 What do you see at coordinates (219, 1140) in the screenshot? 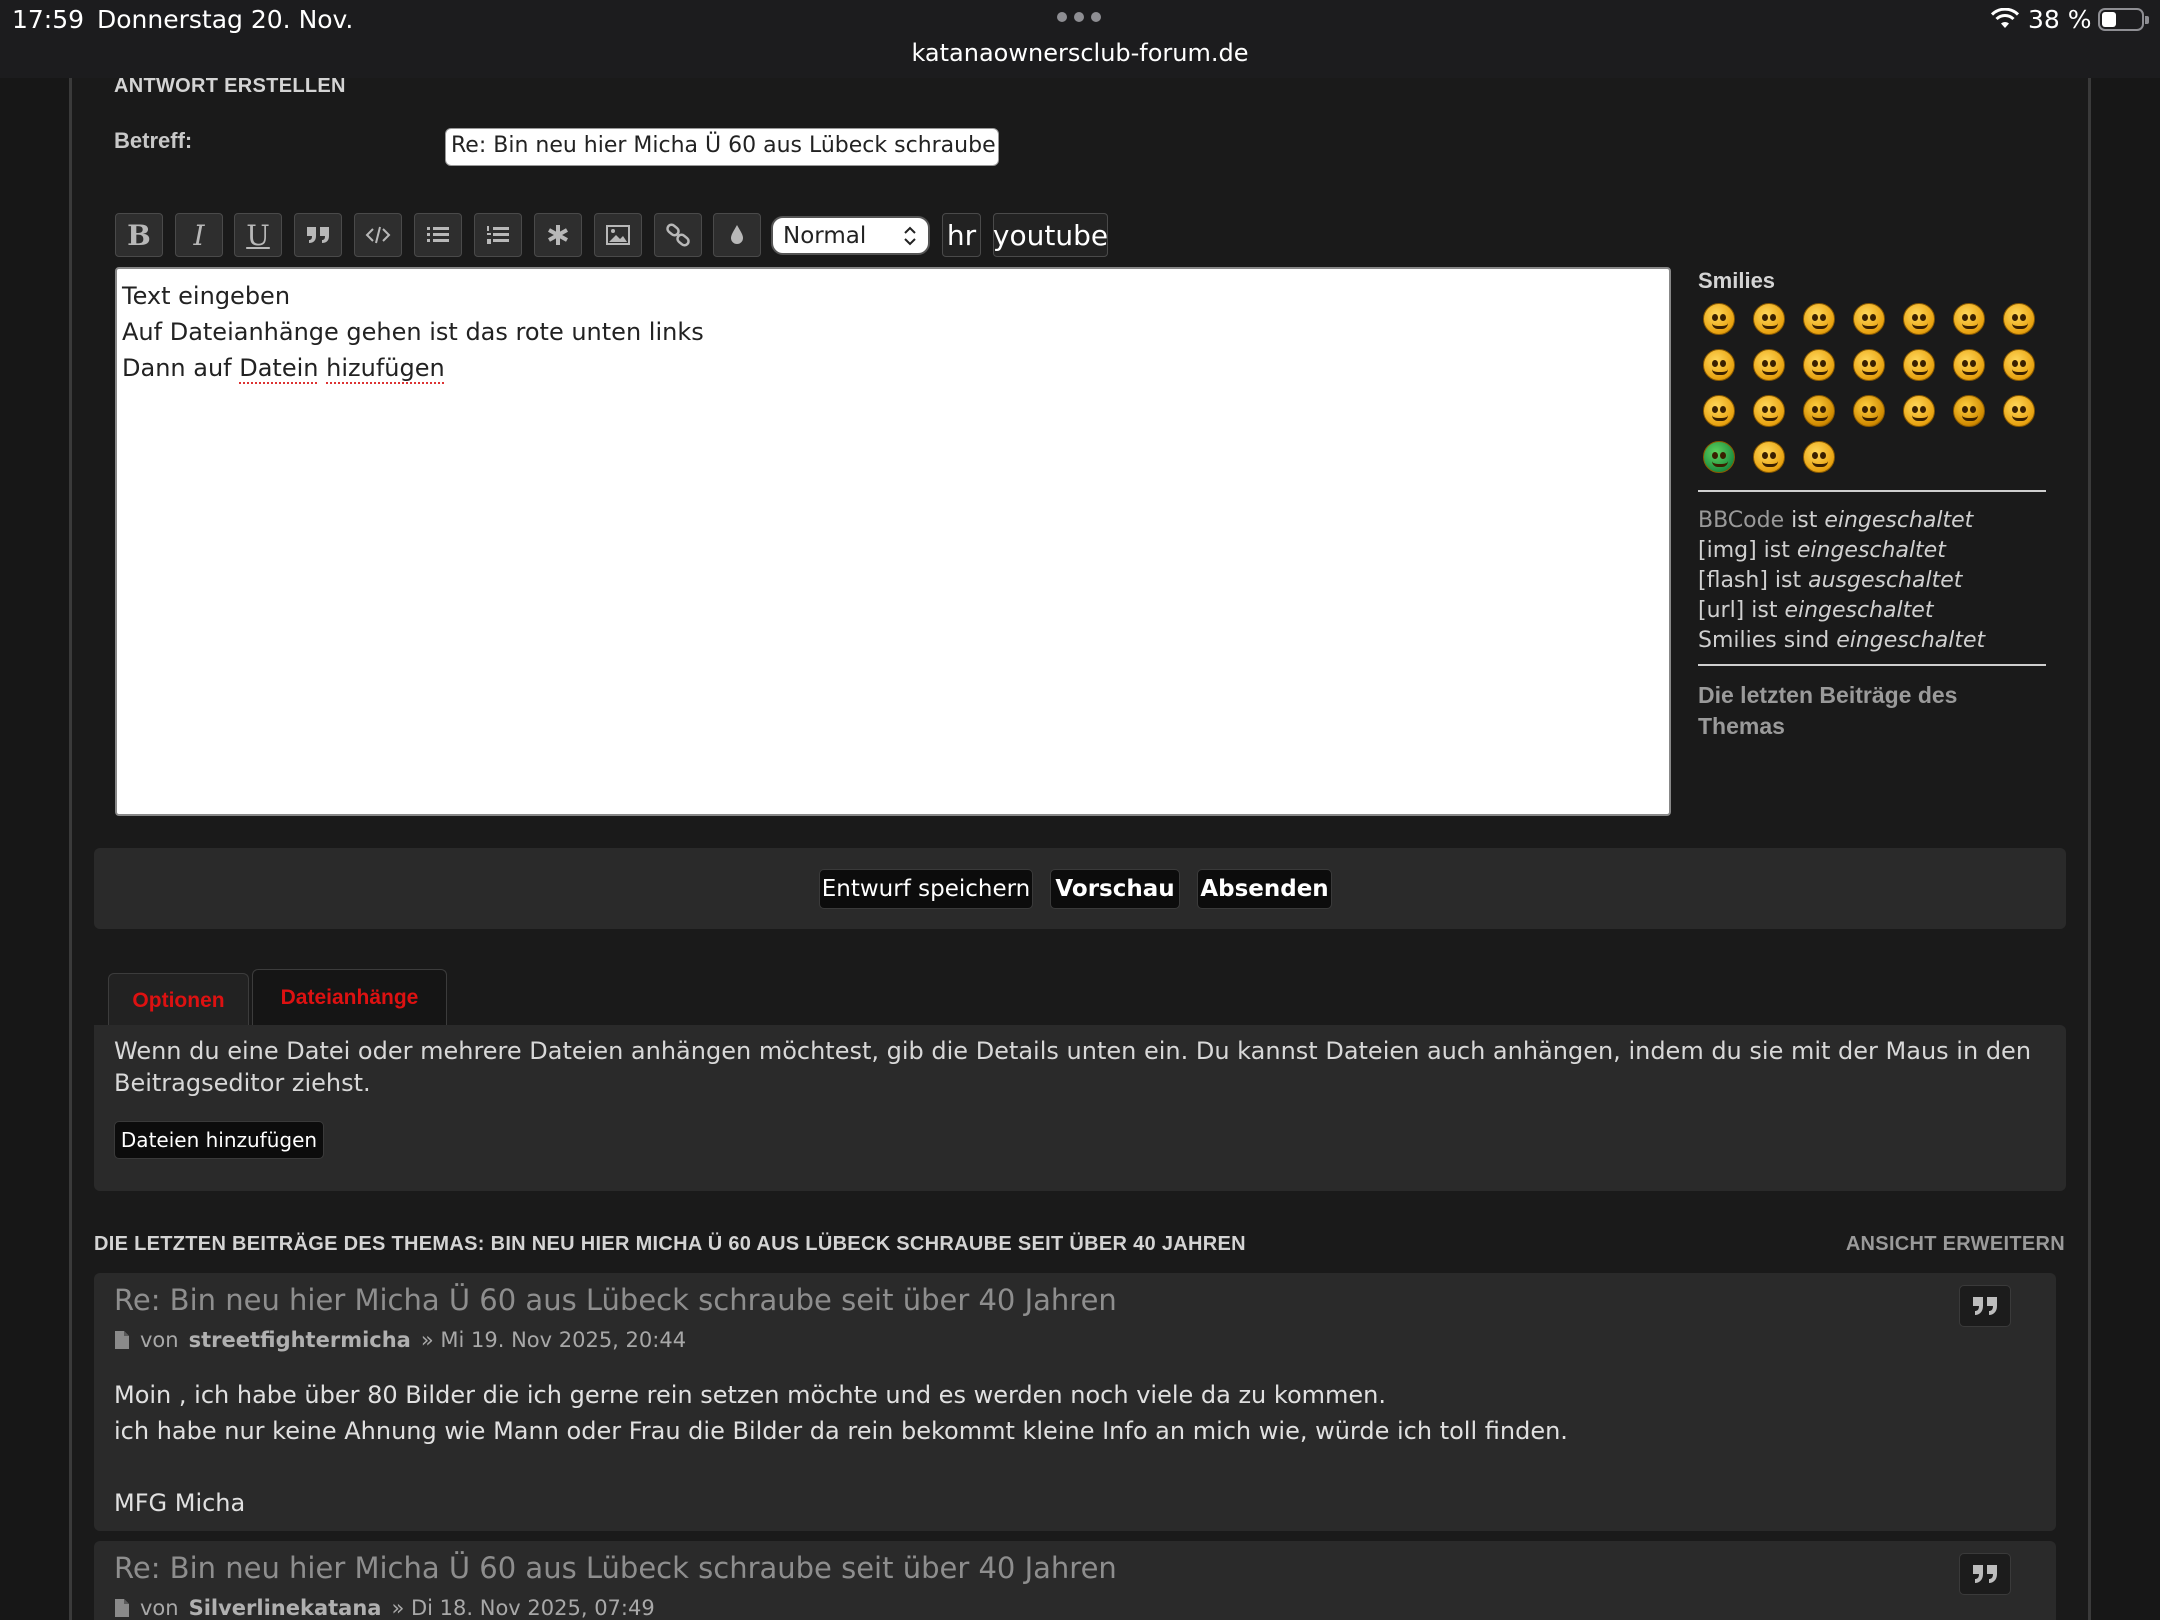
I see `add-files-button: Dateien hinzufügen` at bounding box center [219, 1140].